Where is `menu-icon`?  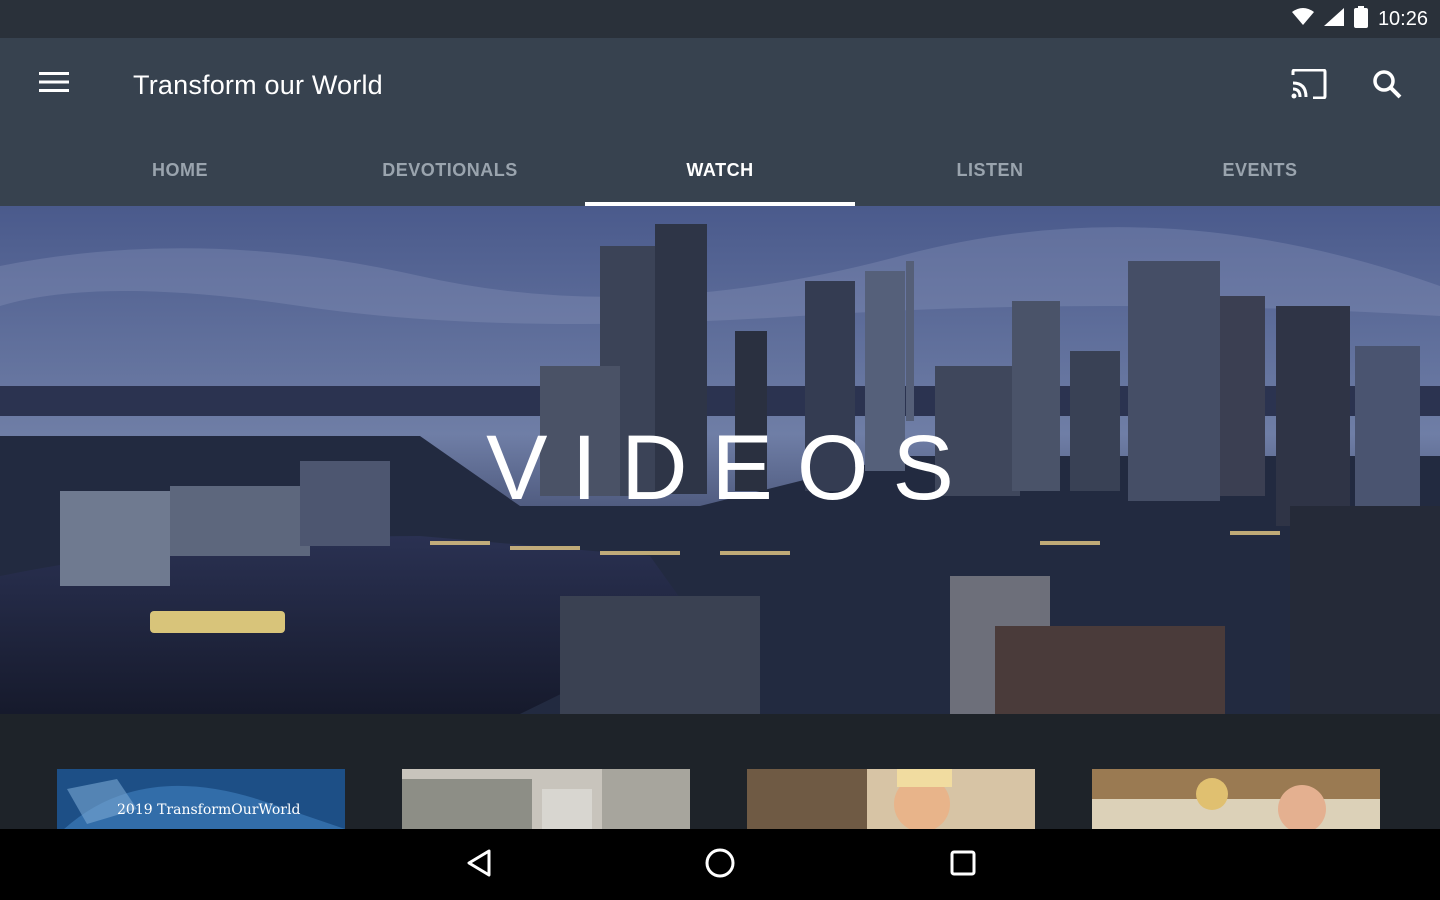
menu-icon is located at coordinates (54, 84).